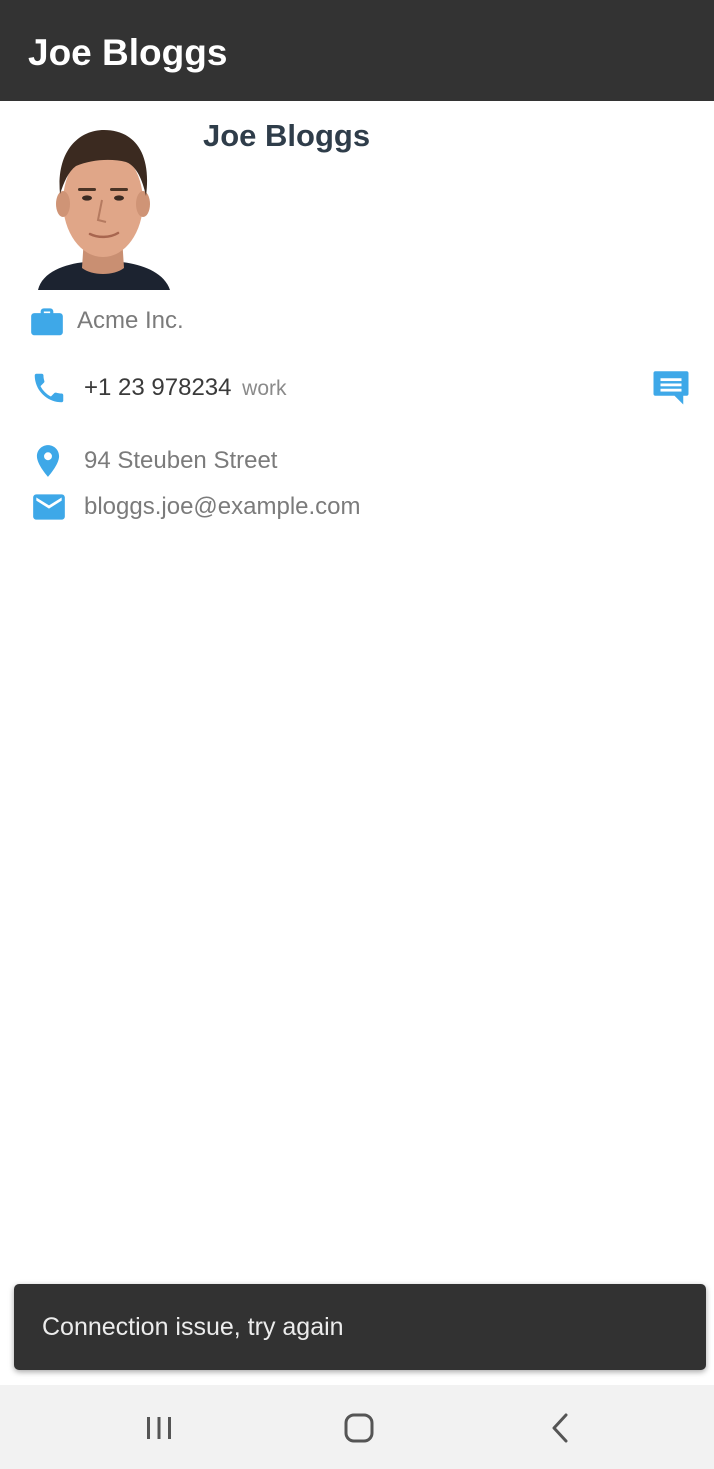 The height and width of the screenshot is (1469, 714). I want to click on system-nav-bar, so click(357, 1427).